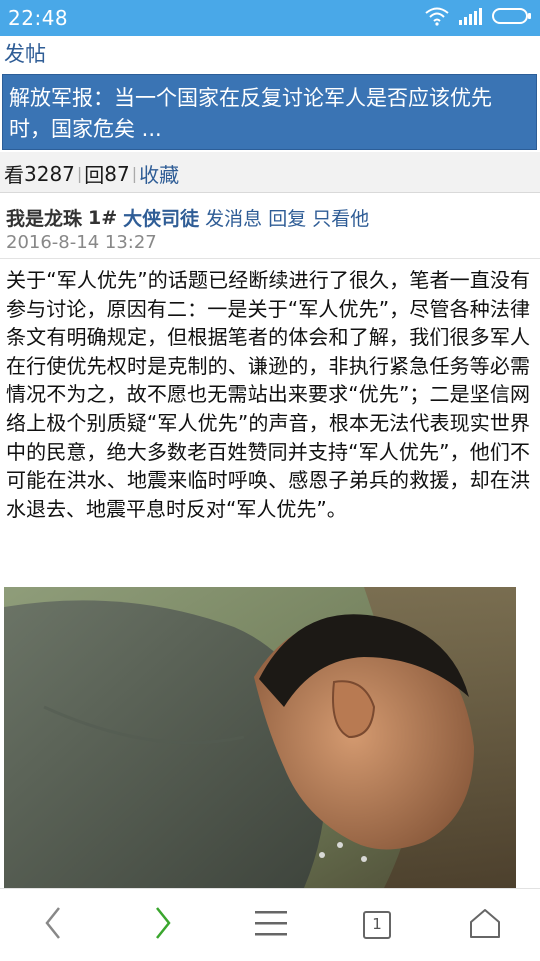 The height and width of the screenshot is (961, 540). I want to click on post-date: 2016-8-14 13:27, so click(81, 242).